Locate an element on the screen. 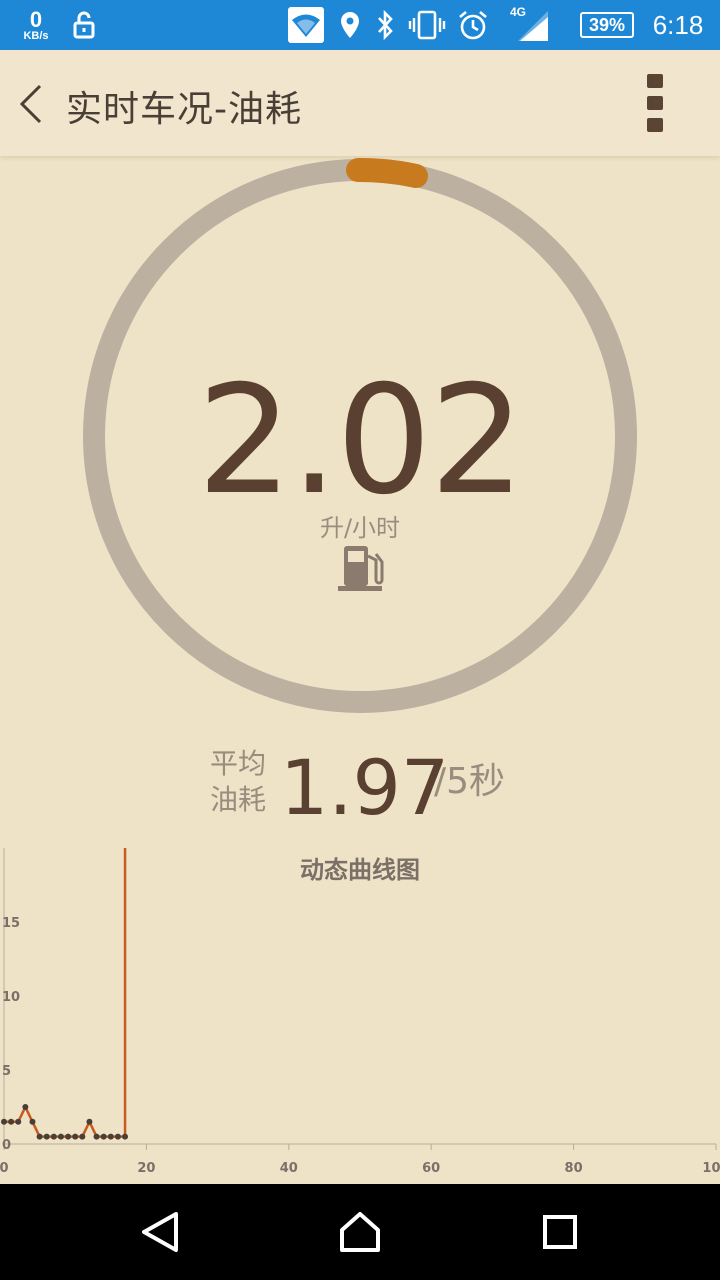 The height and width of the screenshot is (1280, 720). net-speed: 0 KB/s is located at coordinates (36, 25).